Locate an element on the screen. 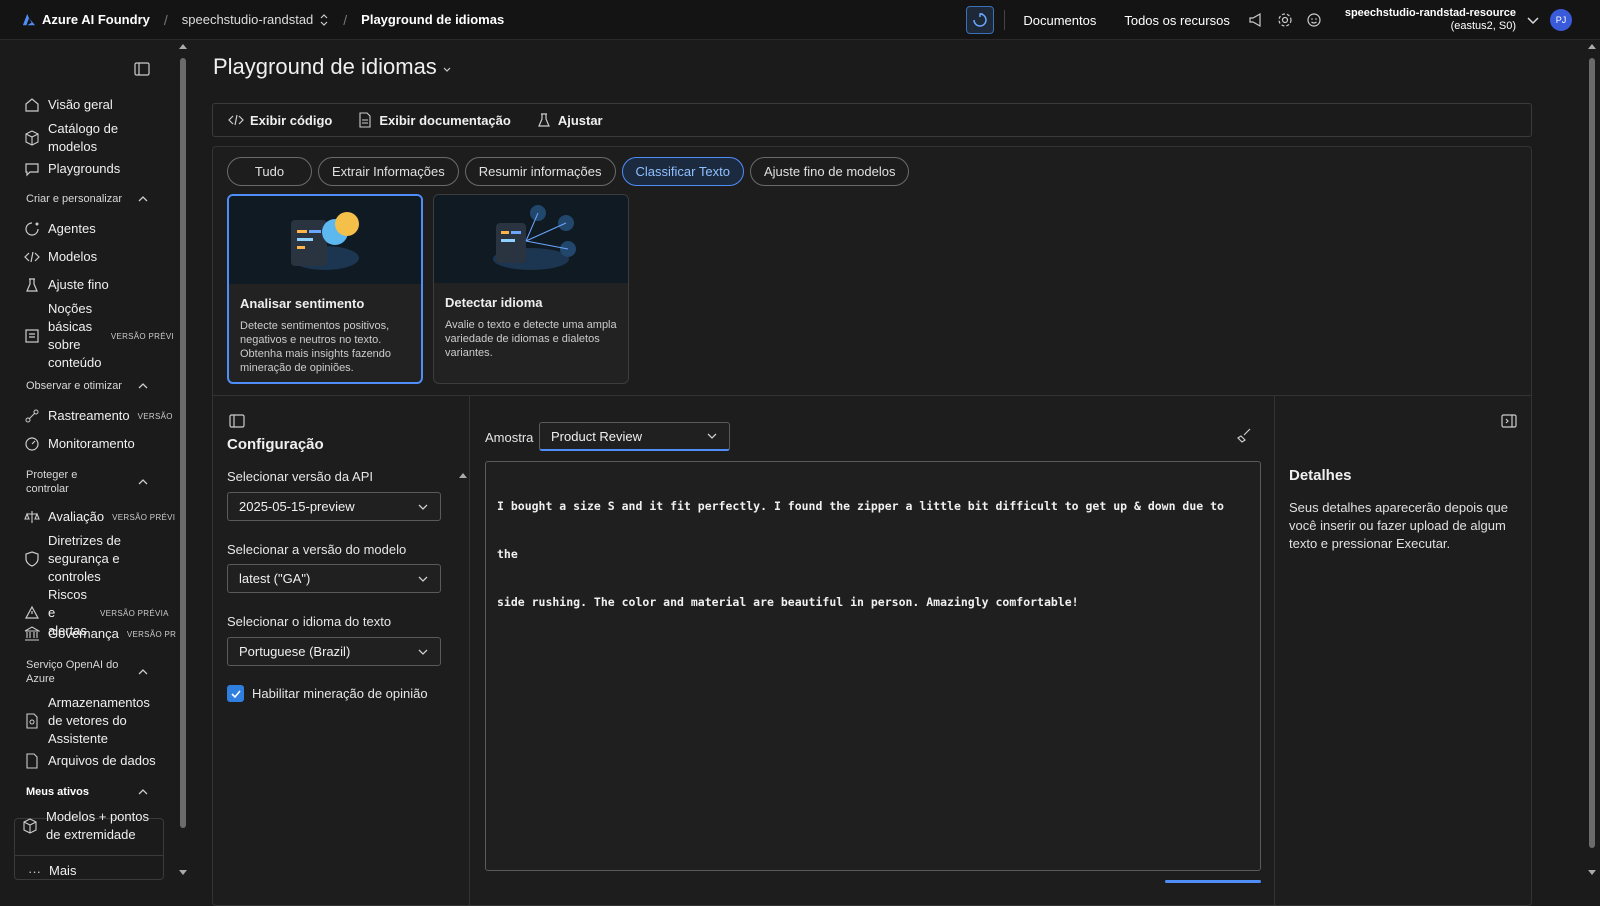  api-version-label: Selecionar versão da API is located at coordinates (300, 476).